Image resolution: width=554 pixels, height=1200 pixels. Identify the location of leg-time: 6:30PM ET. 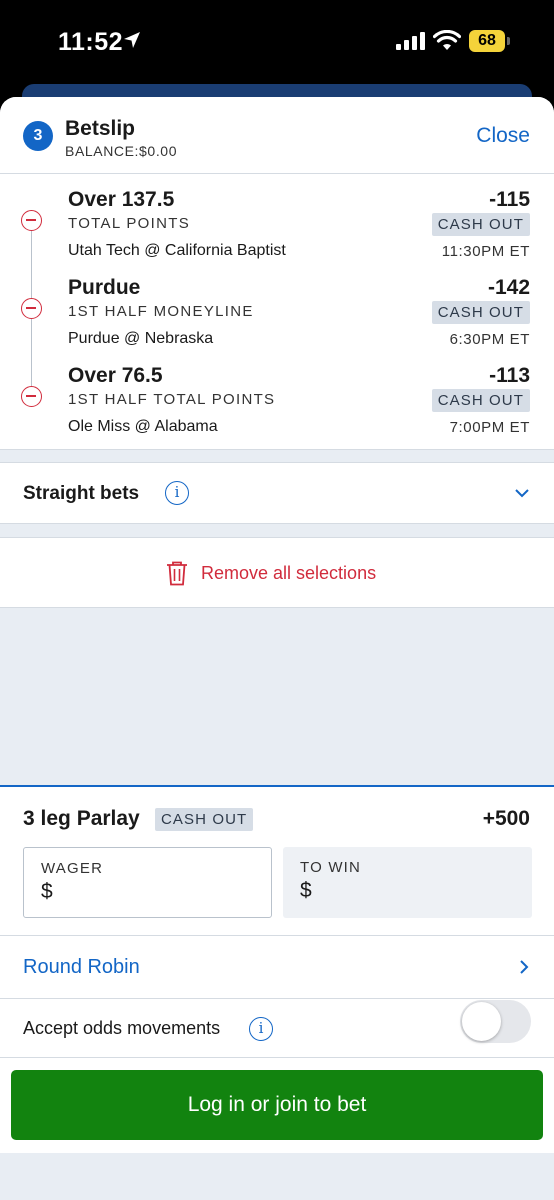
(489, 339).